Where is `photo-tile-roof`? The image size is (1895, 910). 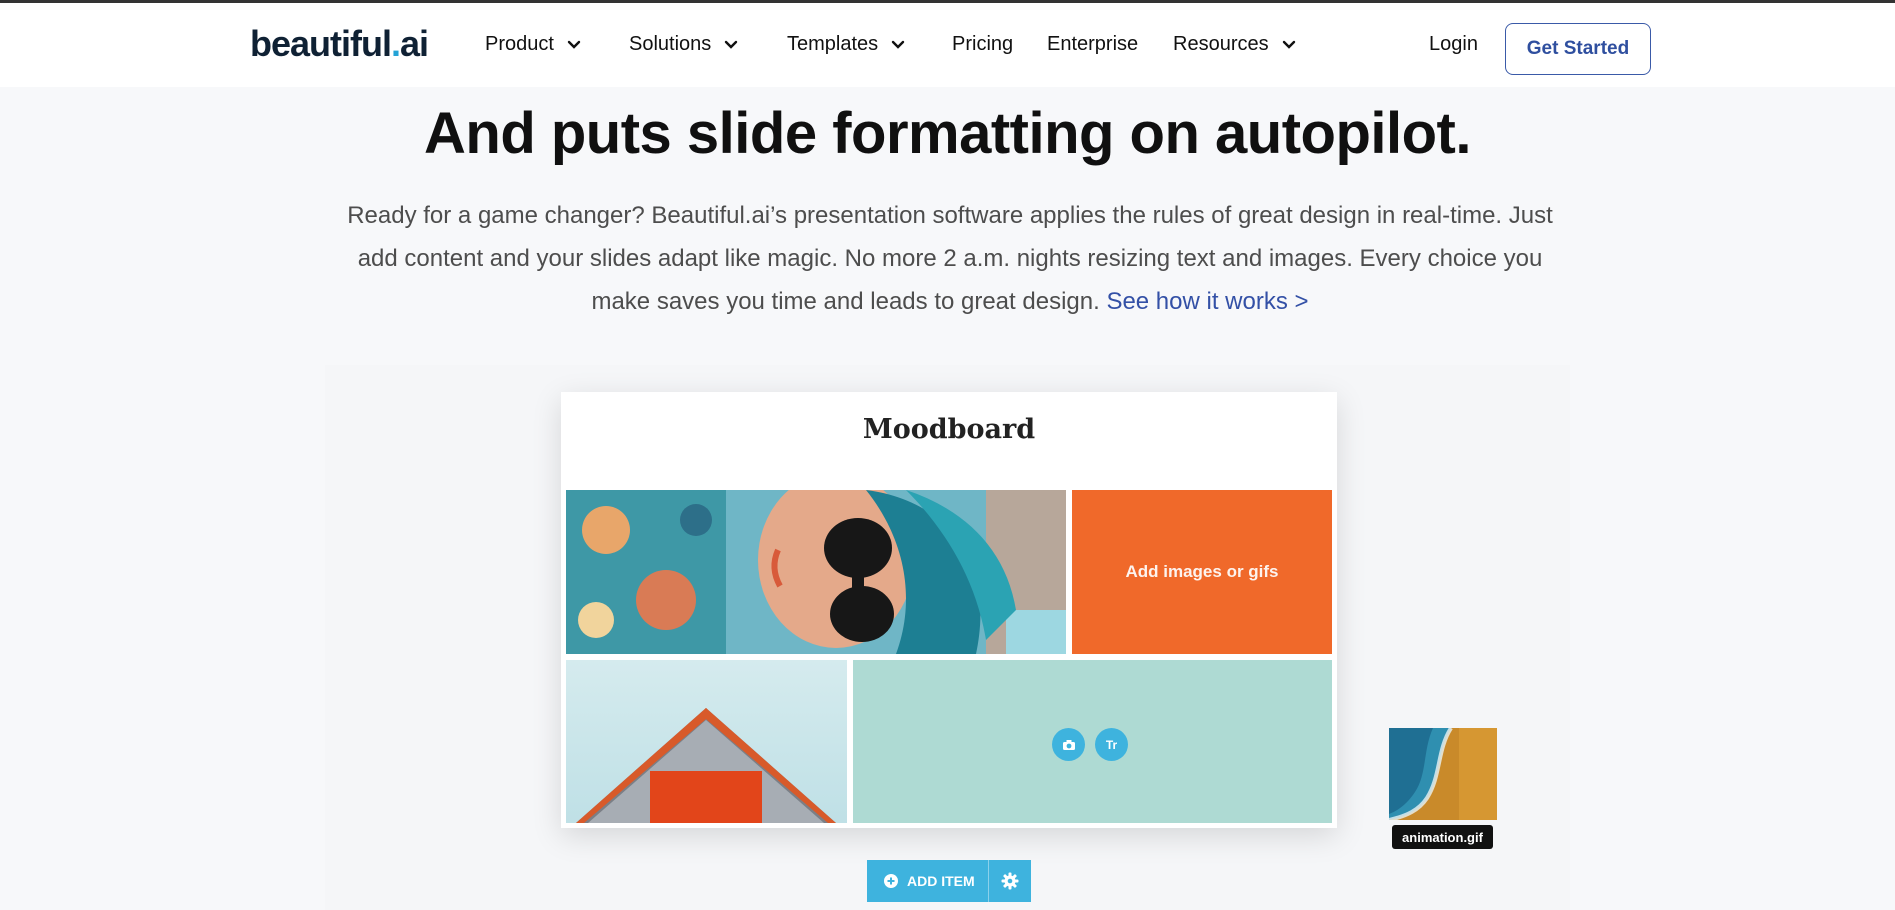 photo-tile-roof is located at coordinates (706, 741).